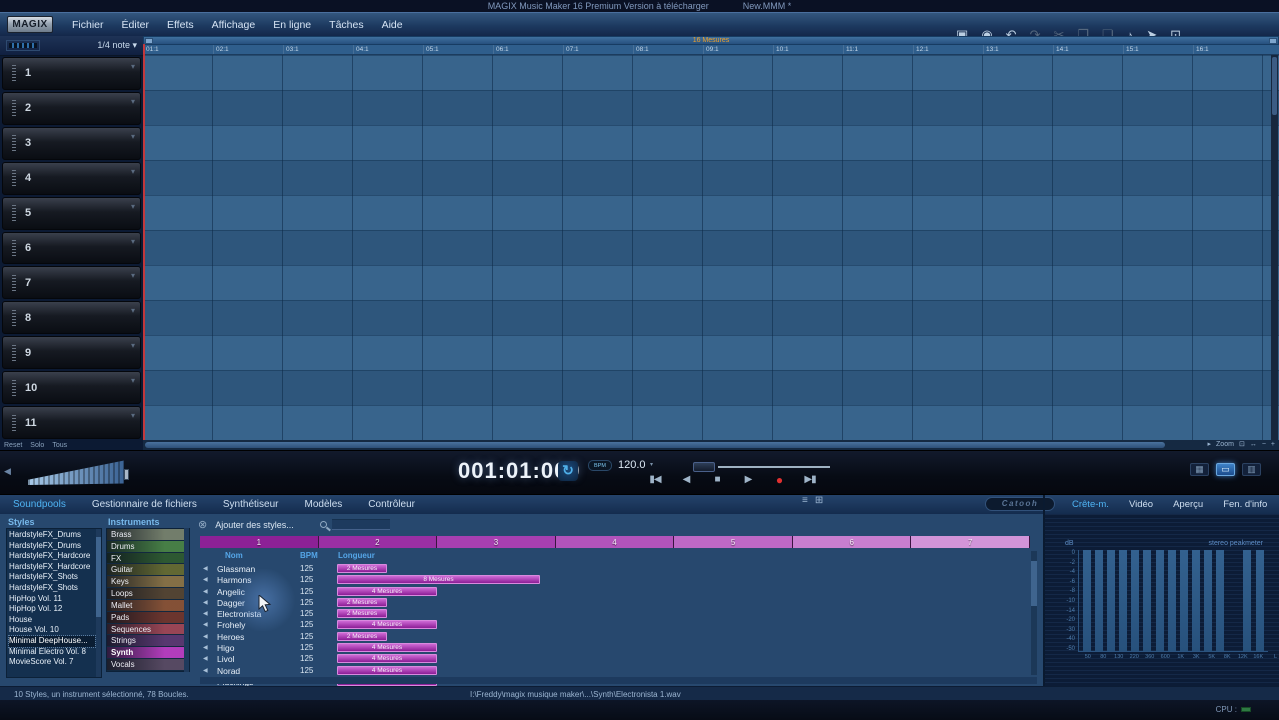 This screenshot has width=1279, height=720. Describe the element at coordinates (748, 479) in the screenshot. I see `play-button: ▶` at that location.